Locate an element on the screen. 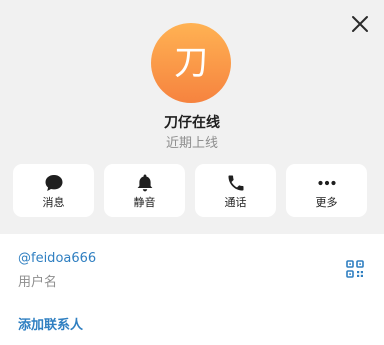  bell-icon is located at coordinates (145, 183).